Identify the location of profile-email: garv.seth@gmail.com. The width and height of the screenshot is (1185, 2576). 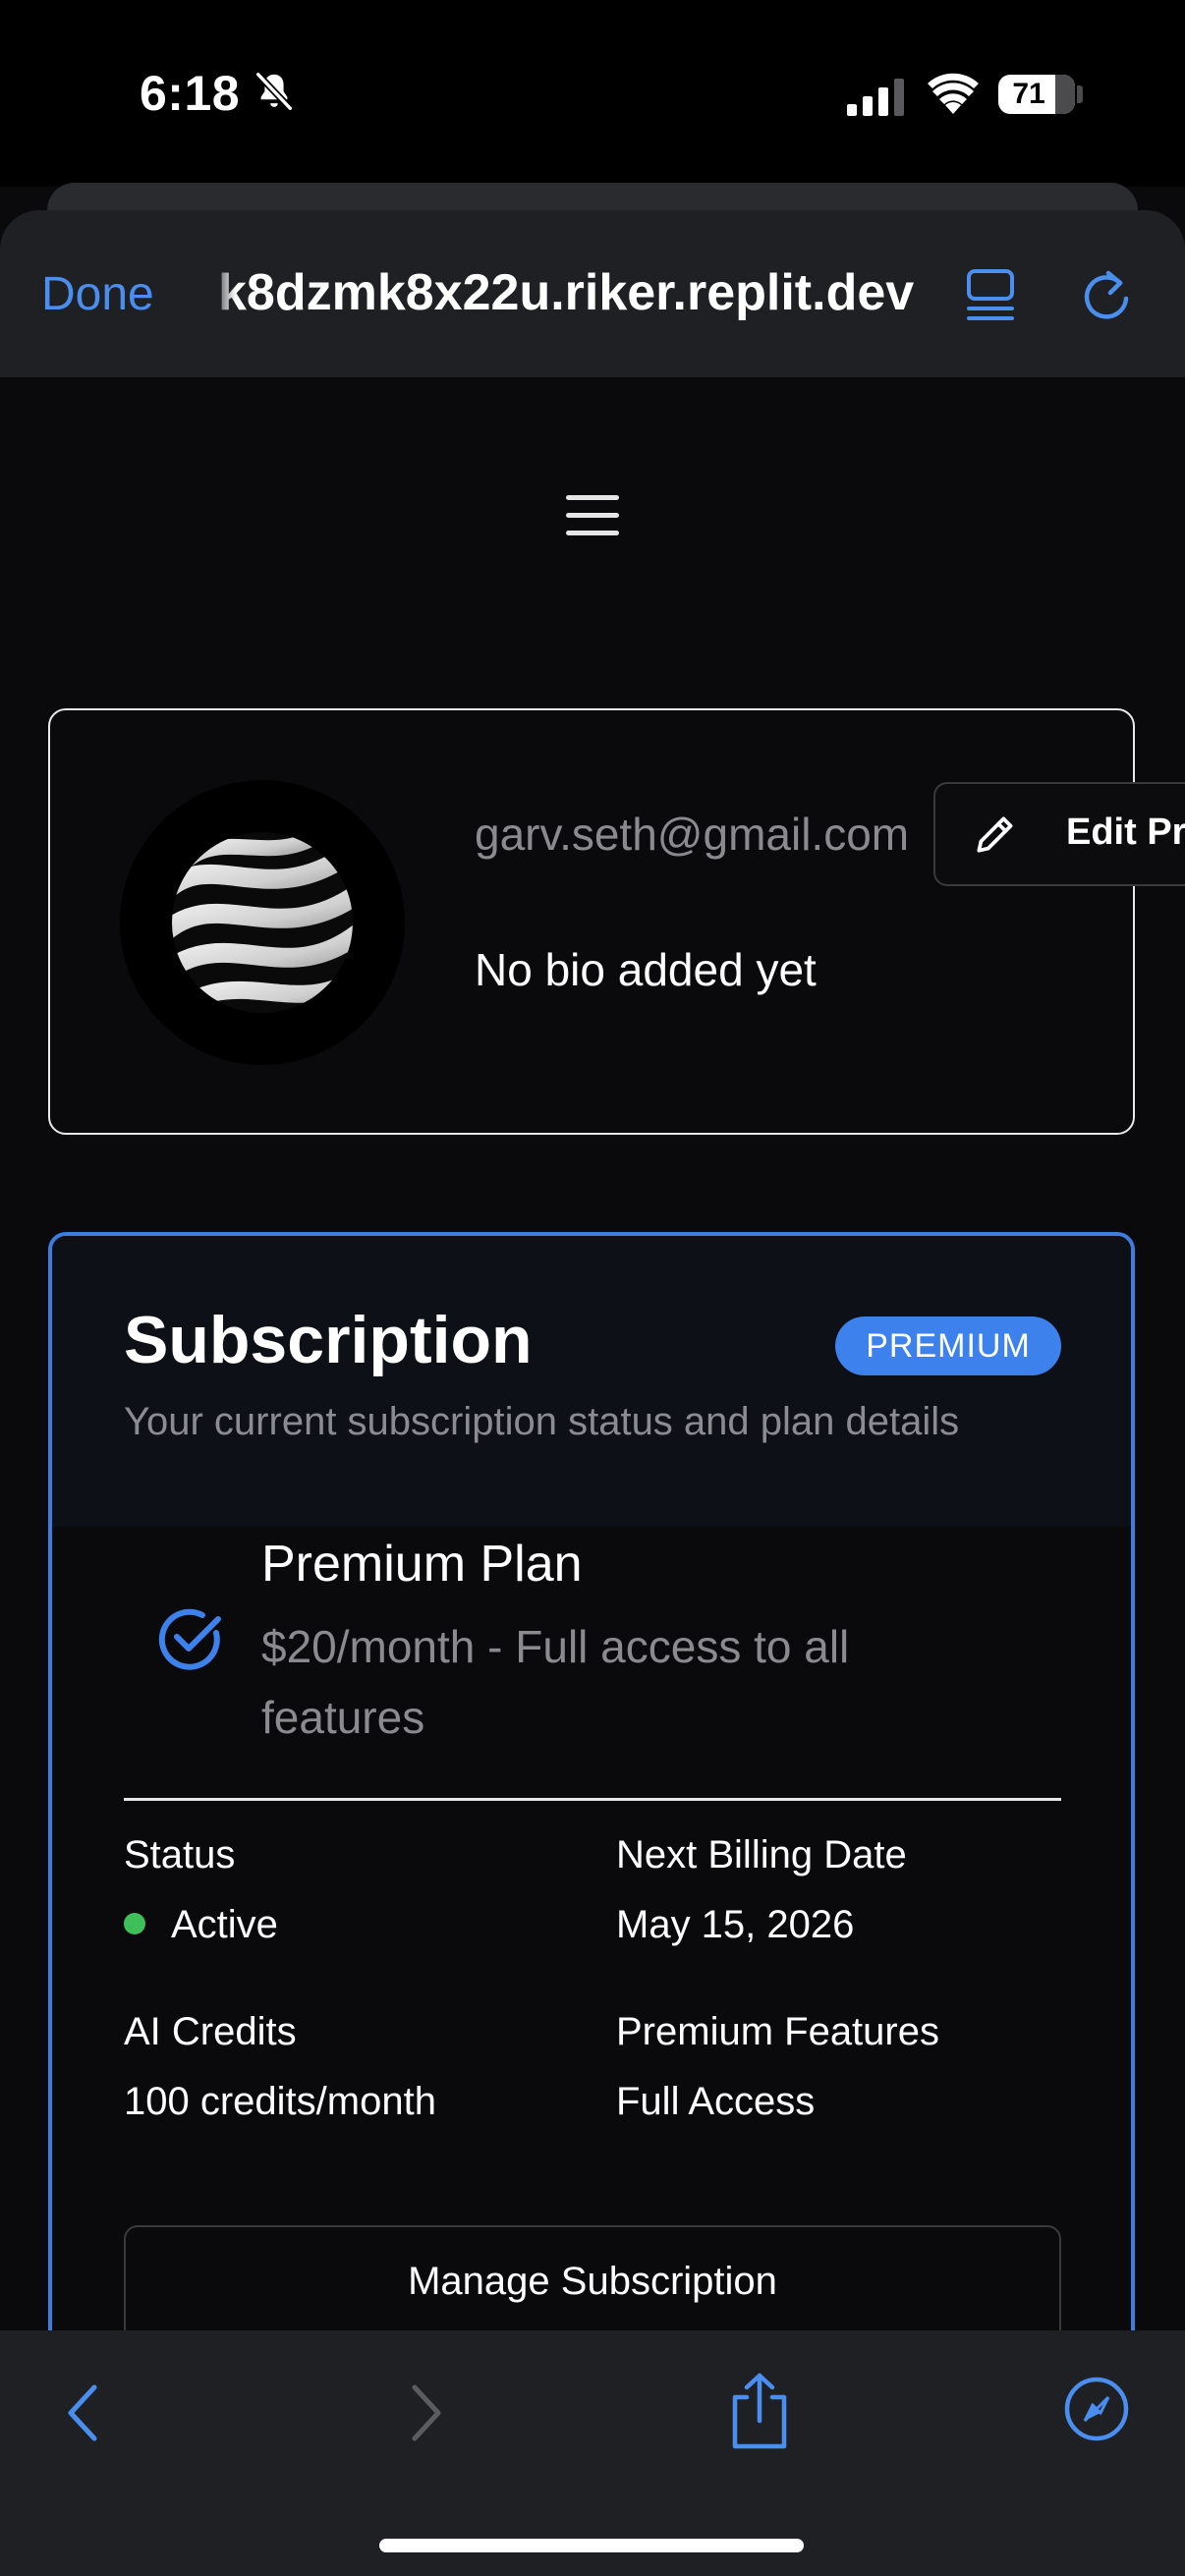
(693, 834).